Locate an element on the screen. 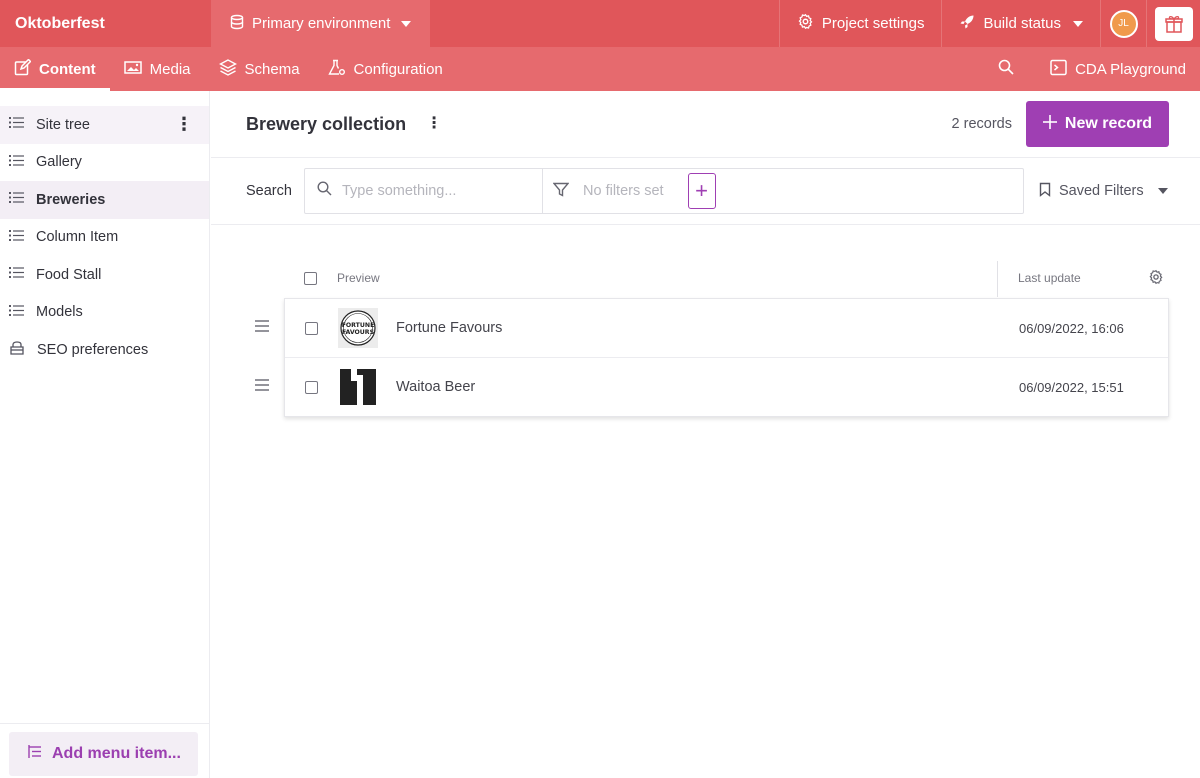 This screenshot has height=778, width=1200. tab-configuration-label: Configuration is located at coordinates (398, 69).